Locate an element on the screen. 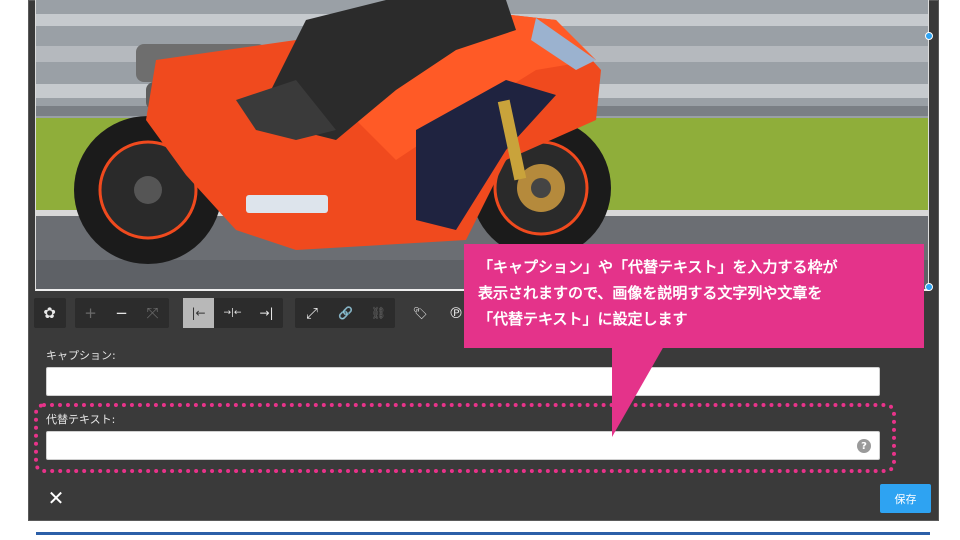 This screenshot has width=960, height=540. resize-handle-bottom-right is located at coordinates (929, 287).